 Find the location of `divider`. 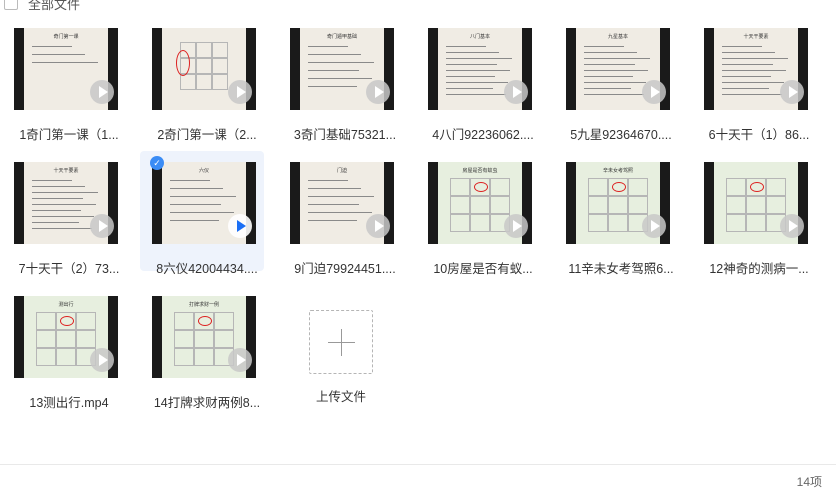

divider is located at coordinates (418, 464).